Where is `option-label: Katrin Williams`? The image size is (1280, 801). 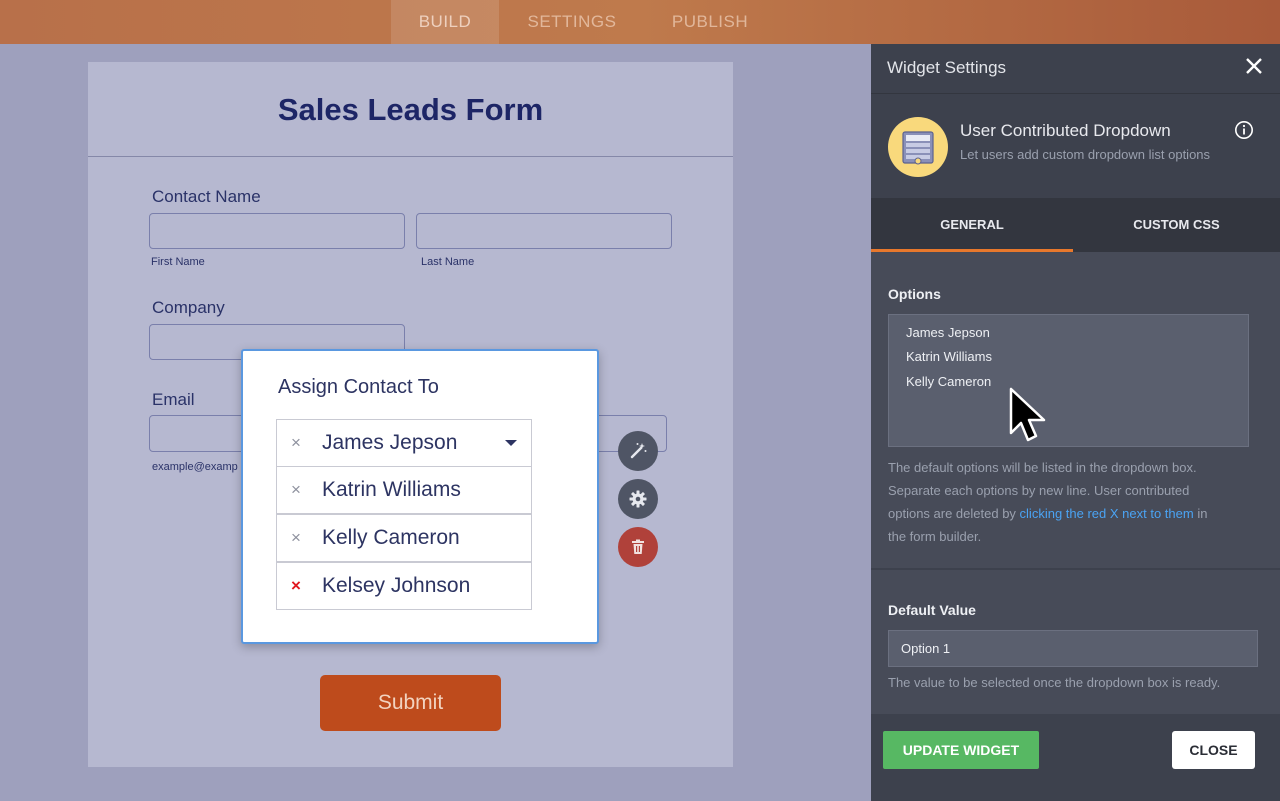 option-label: Katrin Williams is located at coordinates (391, 489).